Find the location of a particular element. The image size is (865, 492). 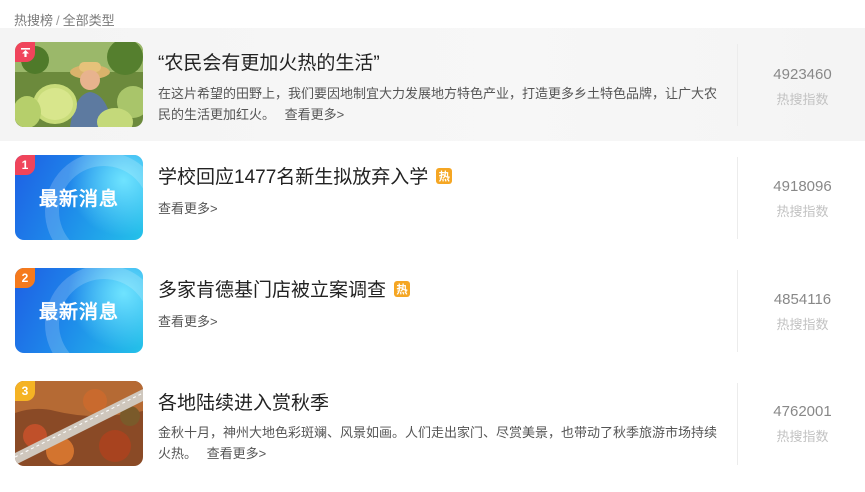

pin-top-icon is located at coordinates (25, 52).